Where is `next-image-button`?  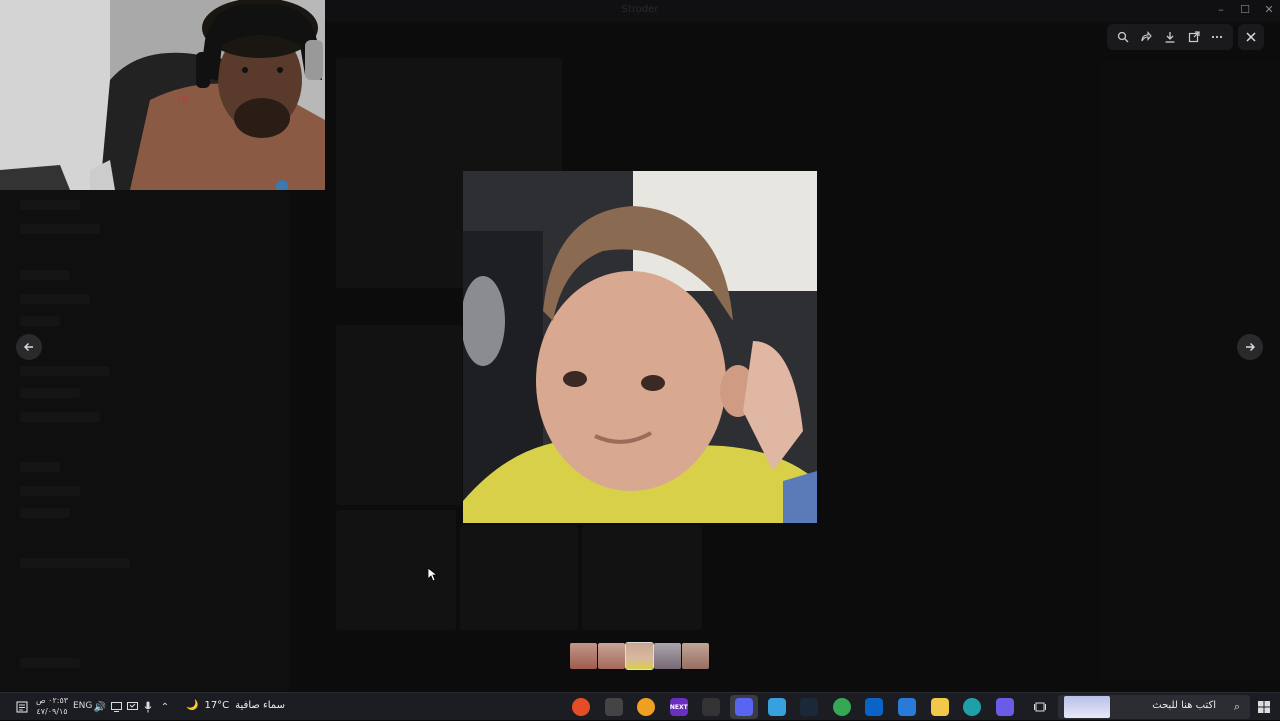
next-image-button is located at coordinates (1250, 347).